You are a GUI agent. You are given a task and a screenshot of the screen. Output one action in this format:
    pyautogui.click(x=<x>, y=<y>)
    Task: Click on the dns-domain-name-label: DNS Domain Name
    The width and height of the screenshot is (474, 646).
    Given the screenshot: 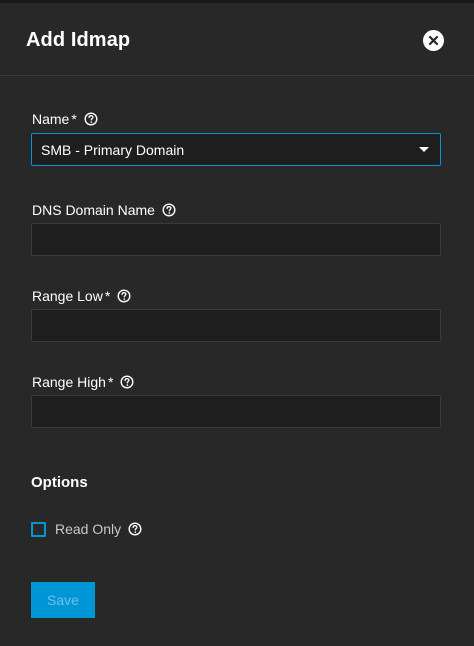 What is the action you would take?
    pyautogui.click(x=104, y=210)
    